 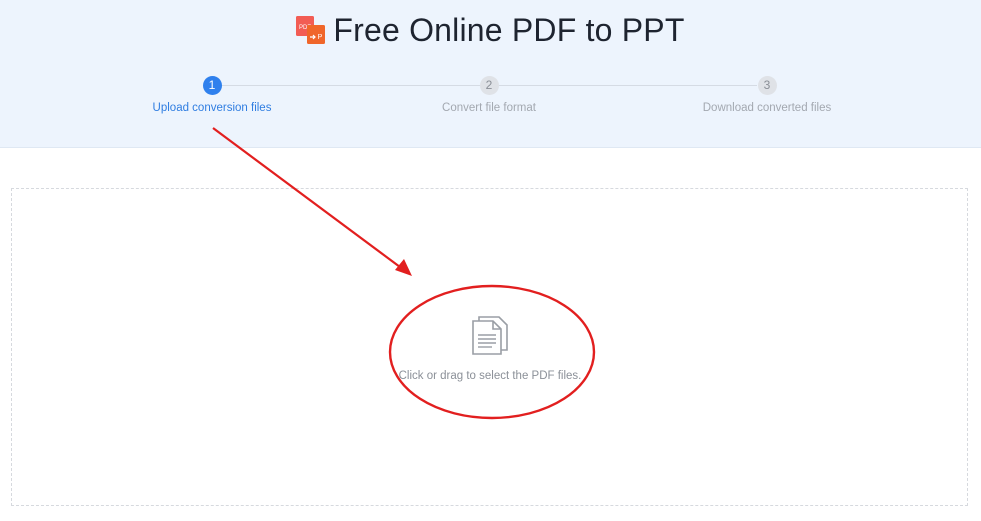 I want to click on step-3-label: Download converted files, so click(x=767, y=108).